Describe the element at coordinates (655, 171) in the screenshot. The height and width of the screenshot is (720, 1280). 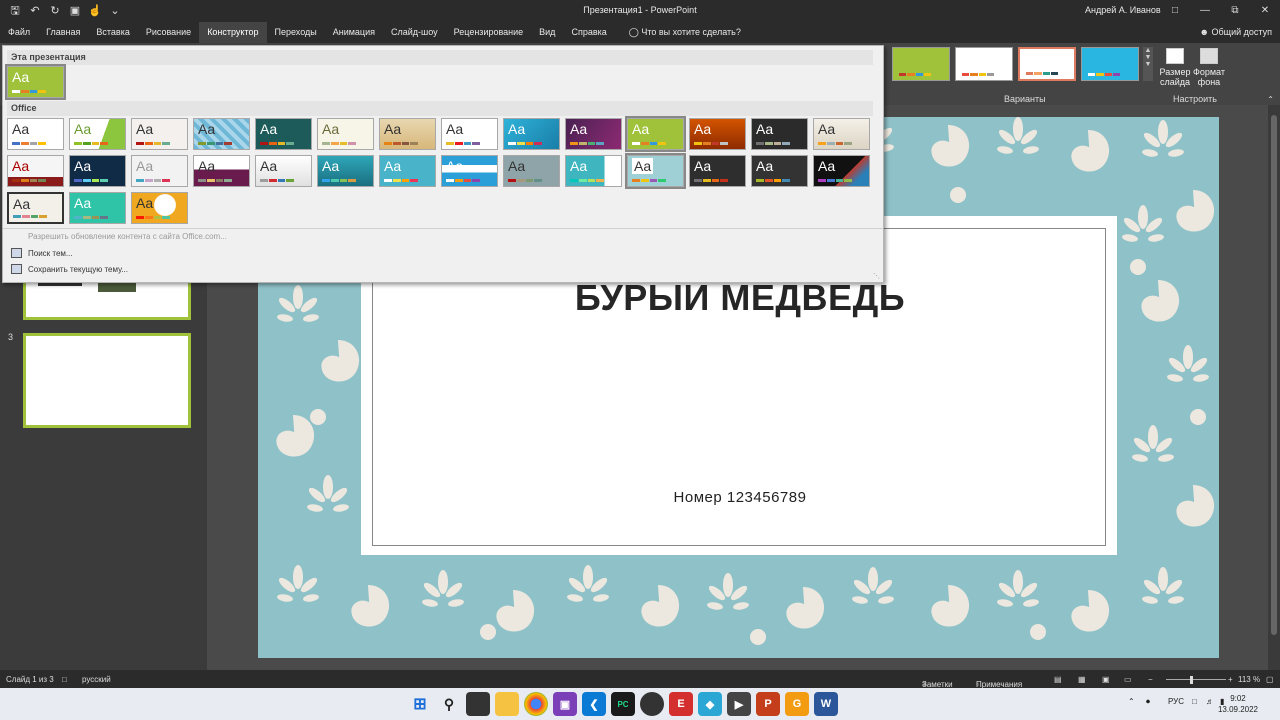
I see `theme-hovered: Aa` at that location.